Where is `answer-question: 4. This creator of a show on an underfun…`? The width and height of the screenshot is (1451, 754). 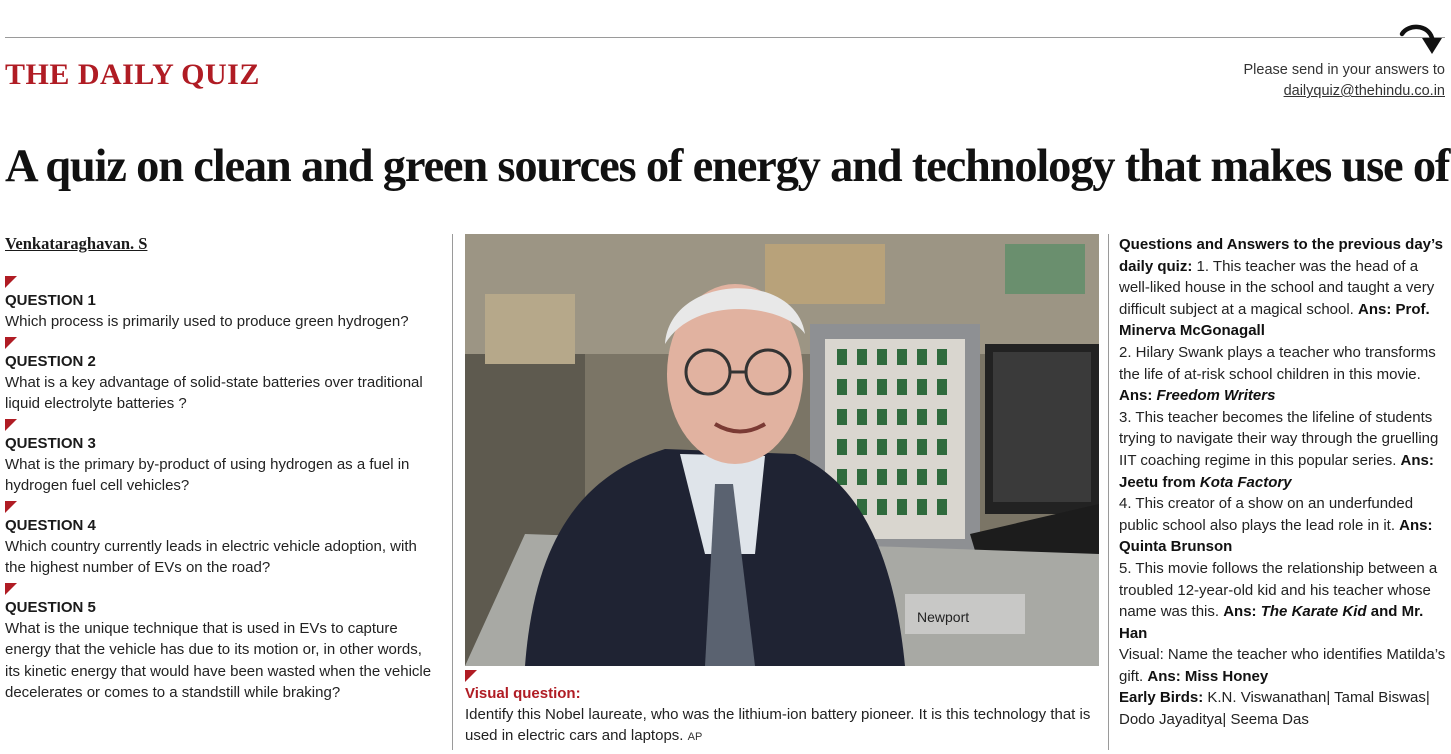
answer-question: 4. This creator of a show on an underfun… is located at coordinates (1266, 514).